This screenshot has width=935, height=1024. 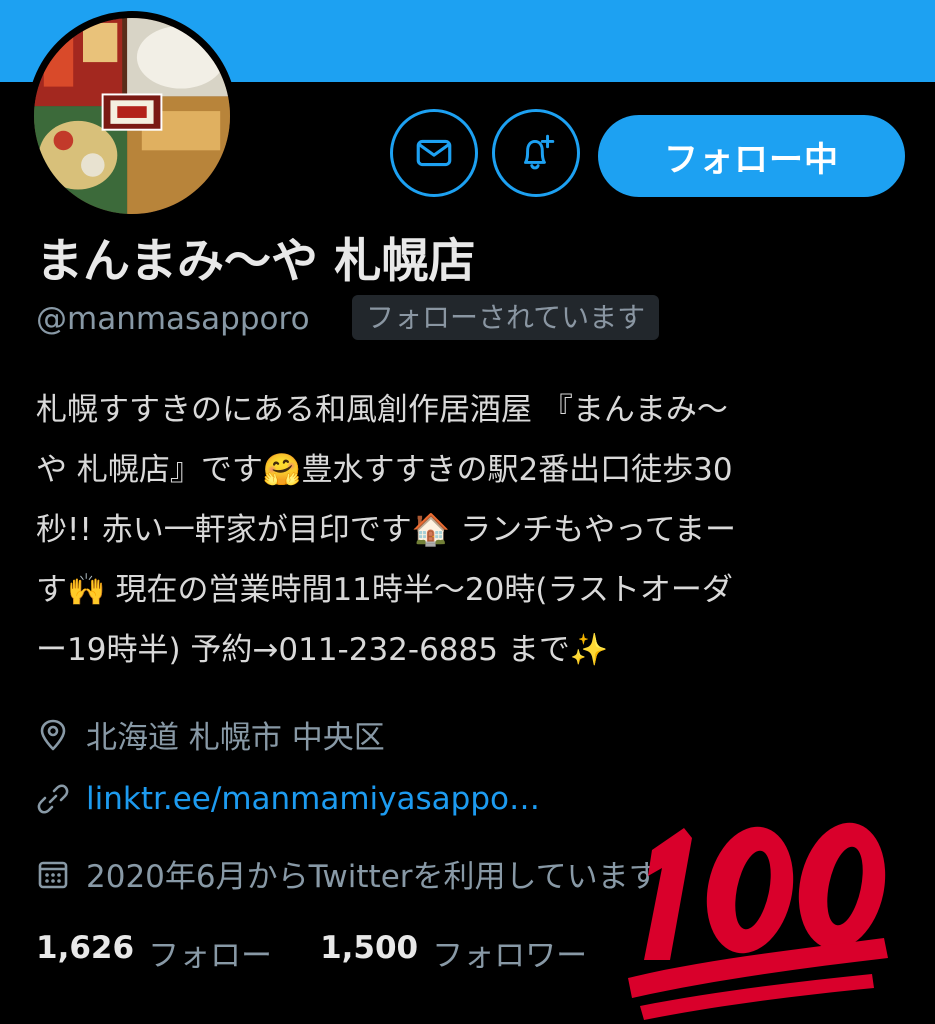 What do you see at coordinates (53, 734) in the screenshot?
I see `location-pin-icon` at bounding box center [53, 734].